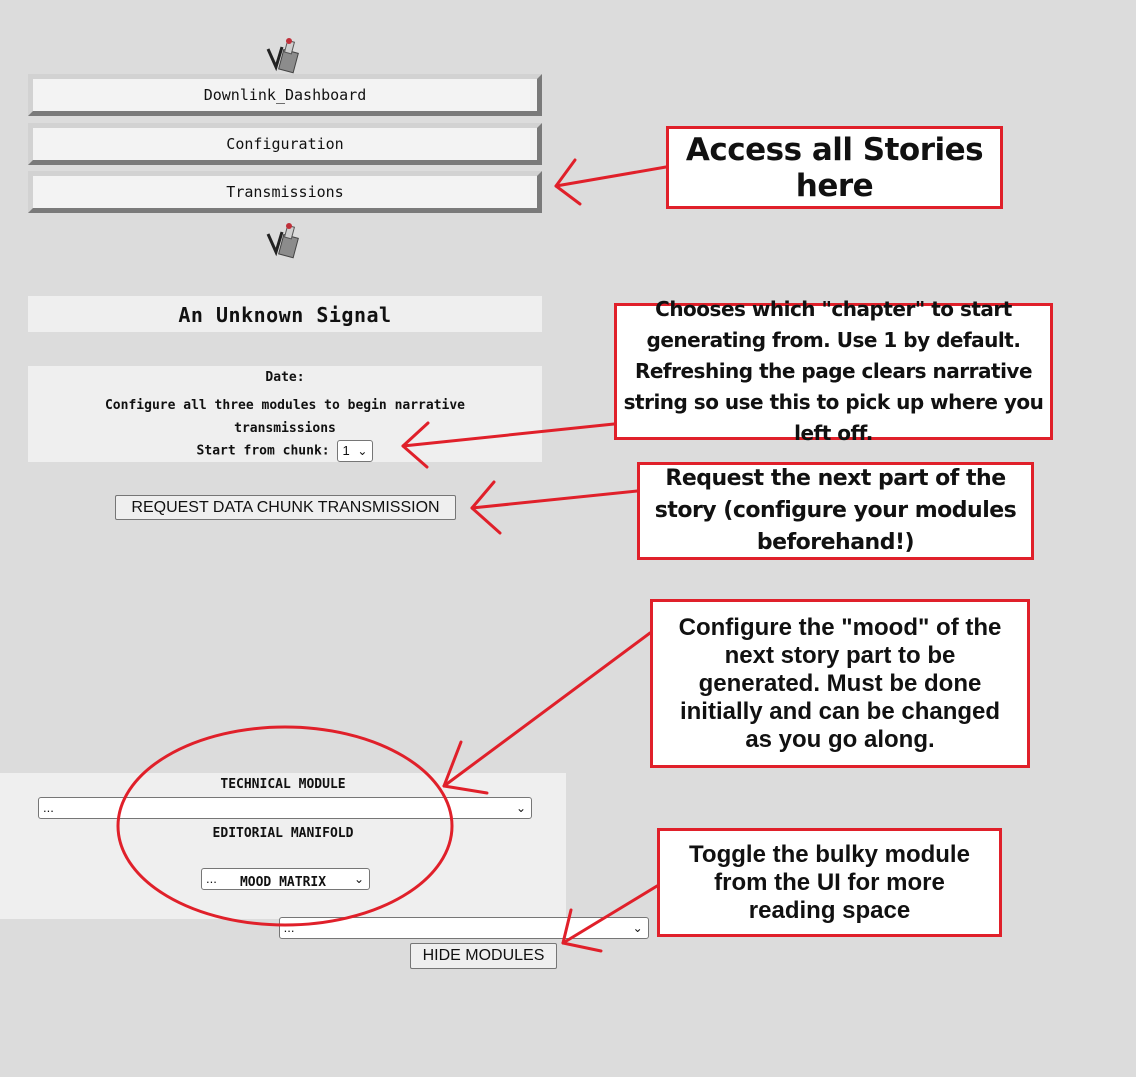 Image resolution: width=1136 pixels, height=1077 pixels. Describe the element at coordinates (611, 182) in the screenshot. I see `arrow-to-transmissions` at that location.